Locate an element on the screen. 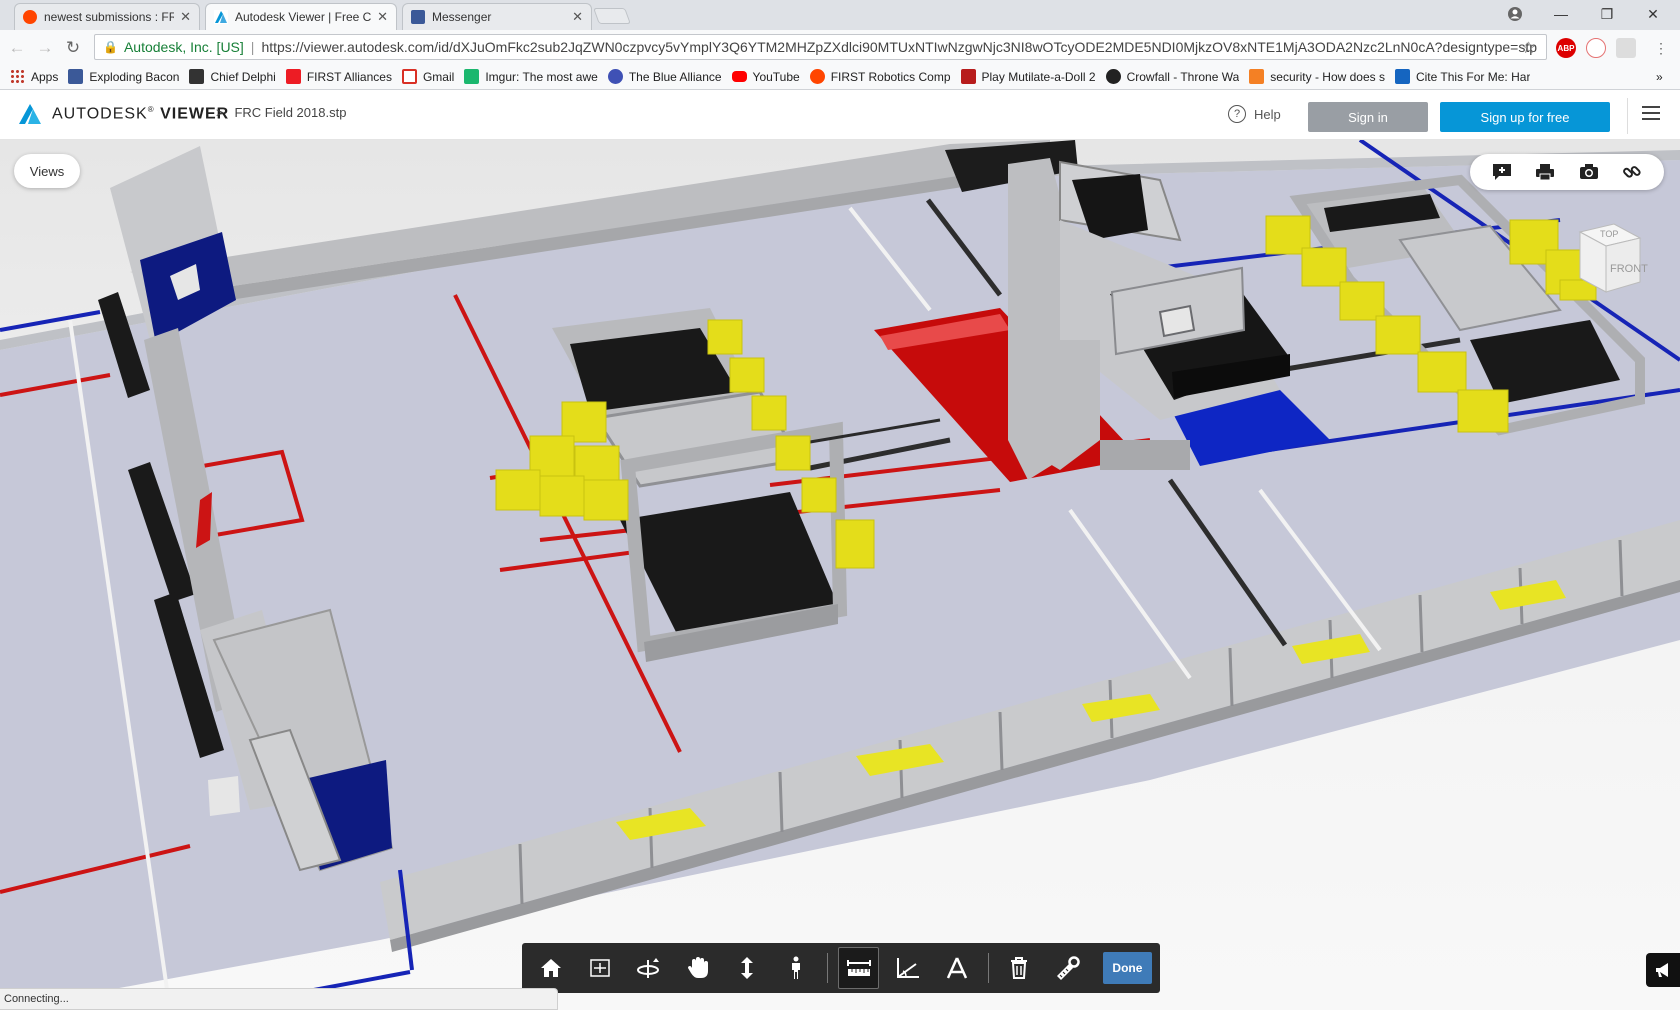 This screenshot has height=1010, width=1680. done-button: Done is located at coordinates (1127, 968).